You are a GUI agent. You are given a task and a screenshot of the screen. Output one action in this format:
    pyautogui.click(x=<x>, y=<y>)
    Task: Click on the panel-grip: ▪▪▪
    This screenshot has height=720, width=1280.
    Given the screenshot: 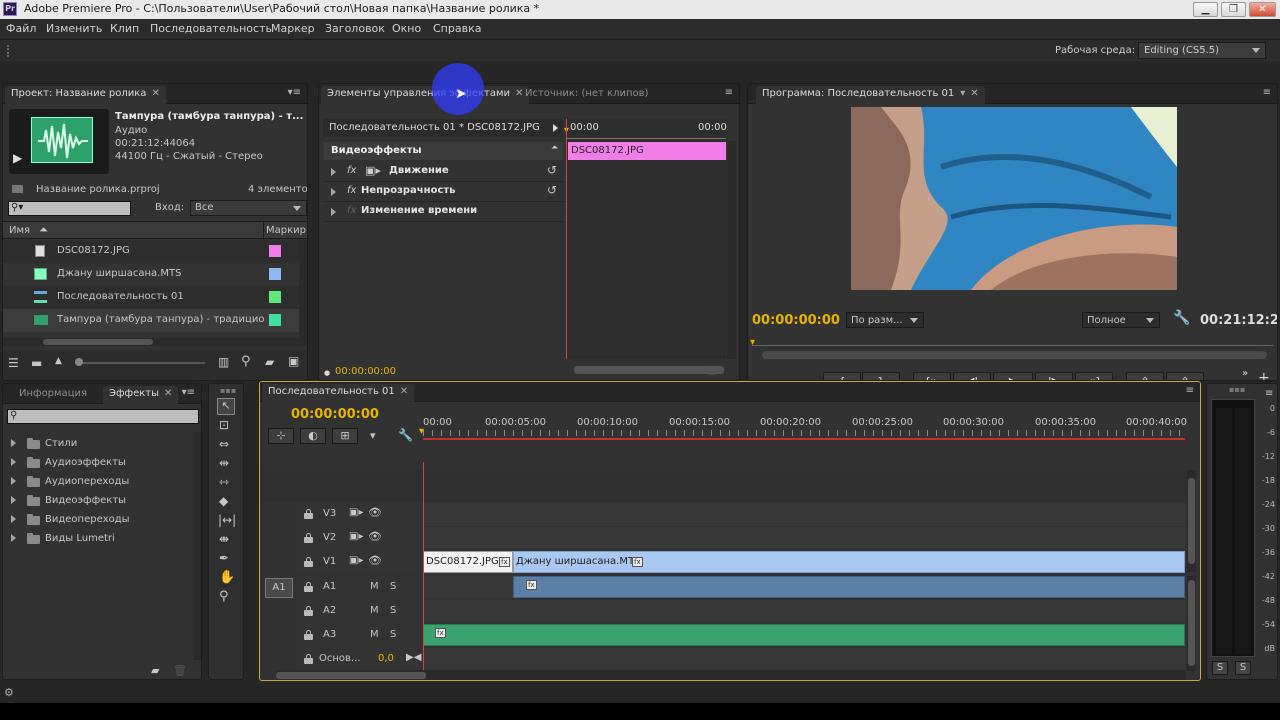 What is the action you would take?
    pyautogui.click(x=228, y=390)
    